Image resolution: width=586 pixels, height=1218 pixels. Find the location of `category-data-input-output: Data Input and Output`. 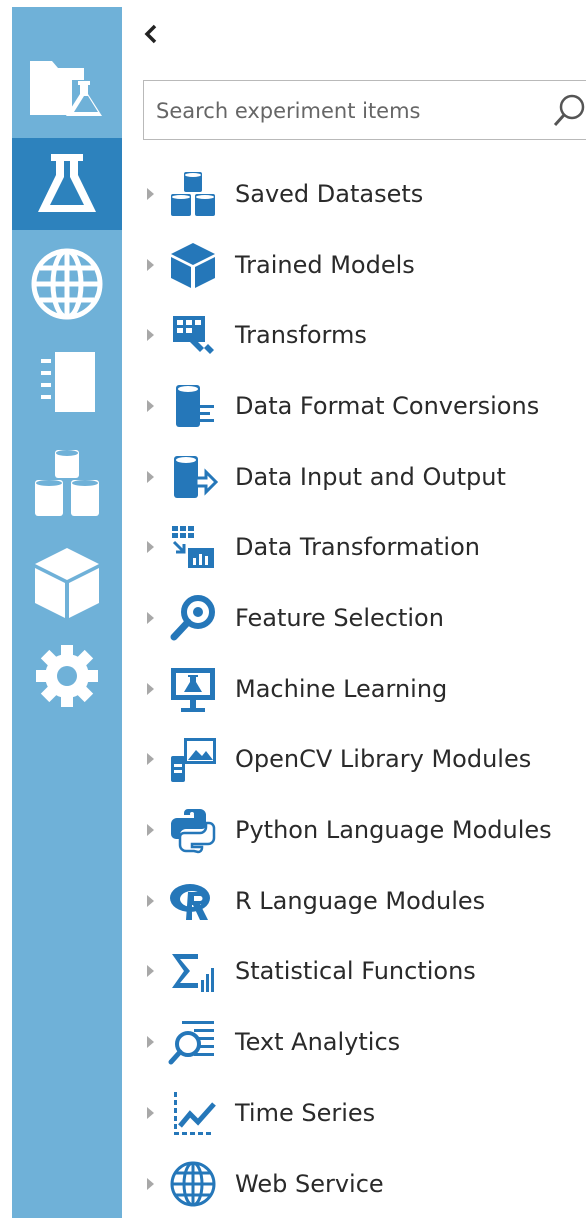

category-data-input-output: Data Input and Output is located at coordinates (363, 477).